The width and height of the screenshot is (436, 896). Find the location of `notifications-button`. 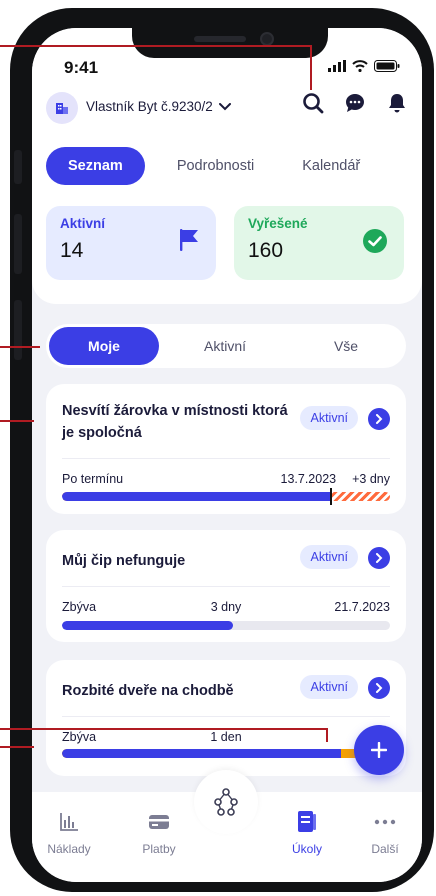

notifications-button is located at coordinates (397, 103).